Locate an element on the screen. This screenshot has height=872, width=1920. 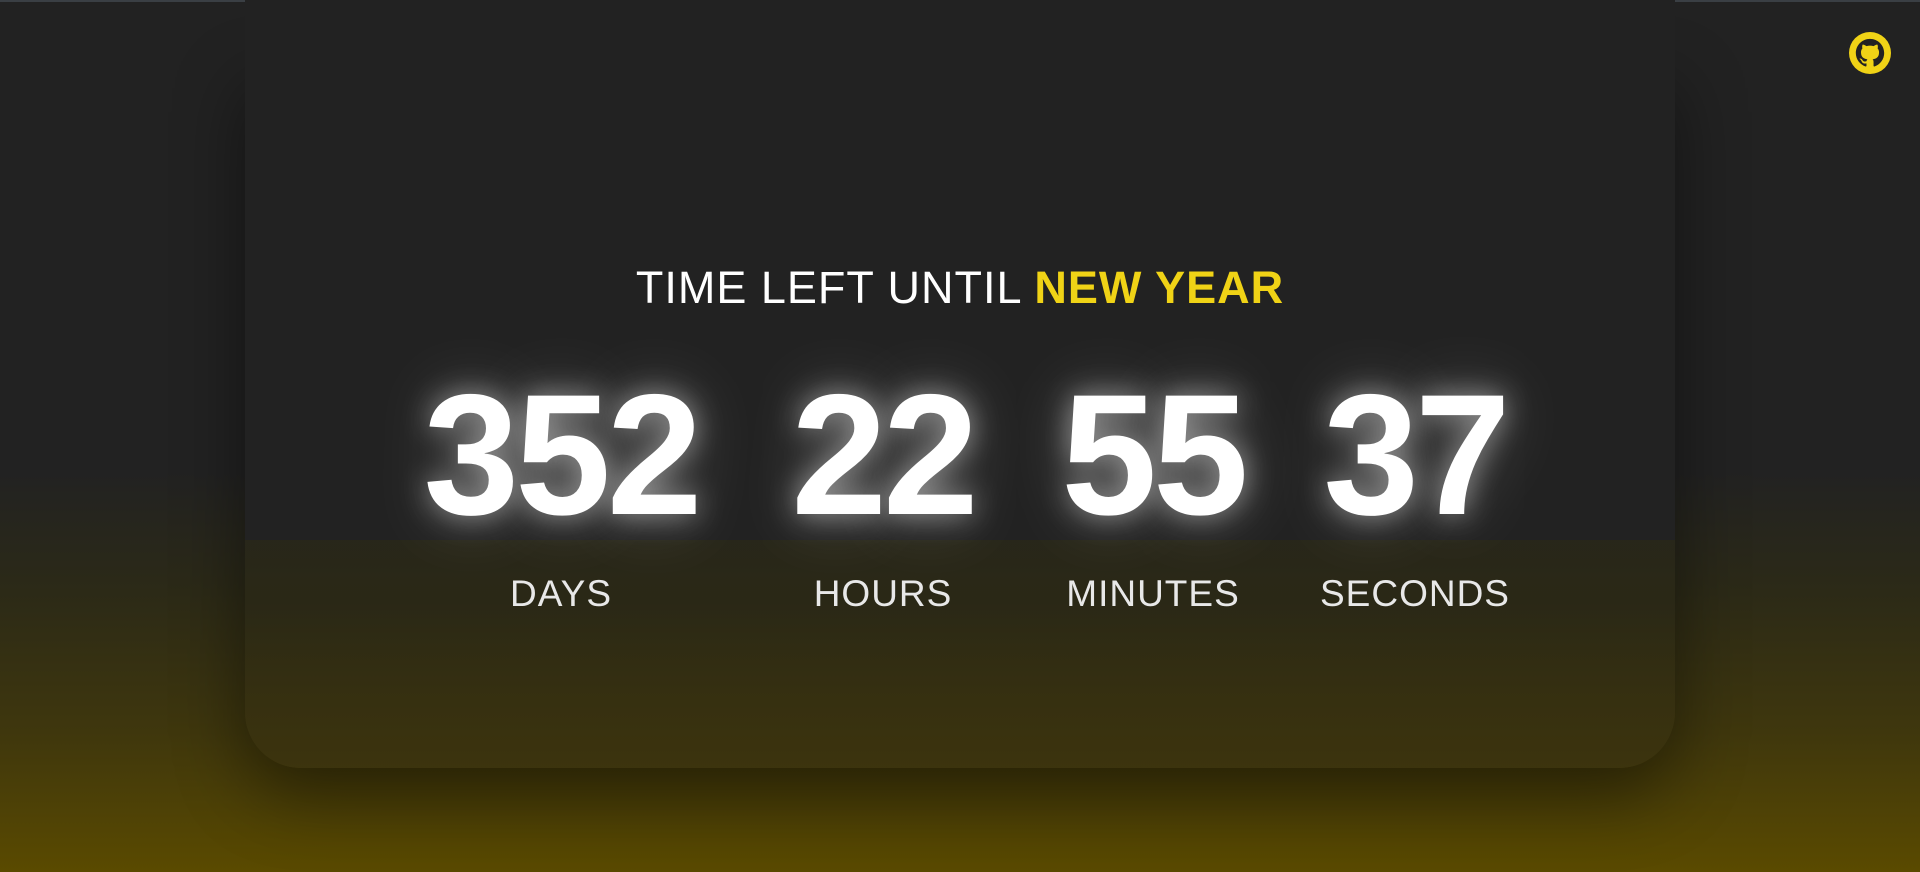
page-title: TIME LEFT UNTIL NEW YEAR is located at coordinates (960, 288).